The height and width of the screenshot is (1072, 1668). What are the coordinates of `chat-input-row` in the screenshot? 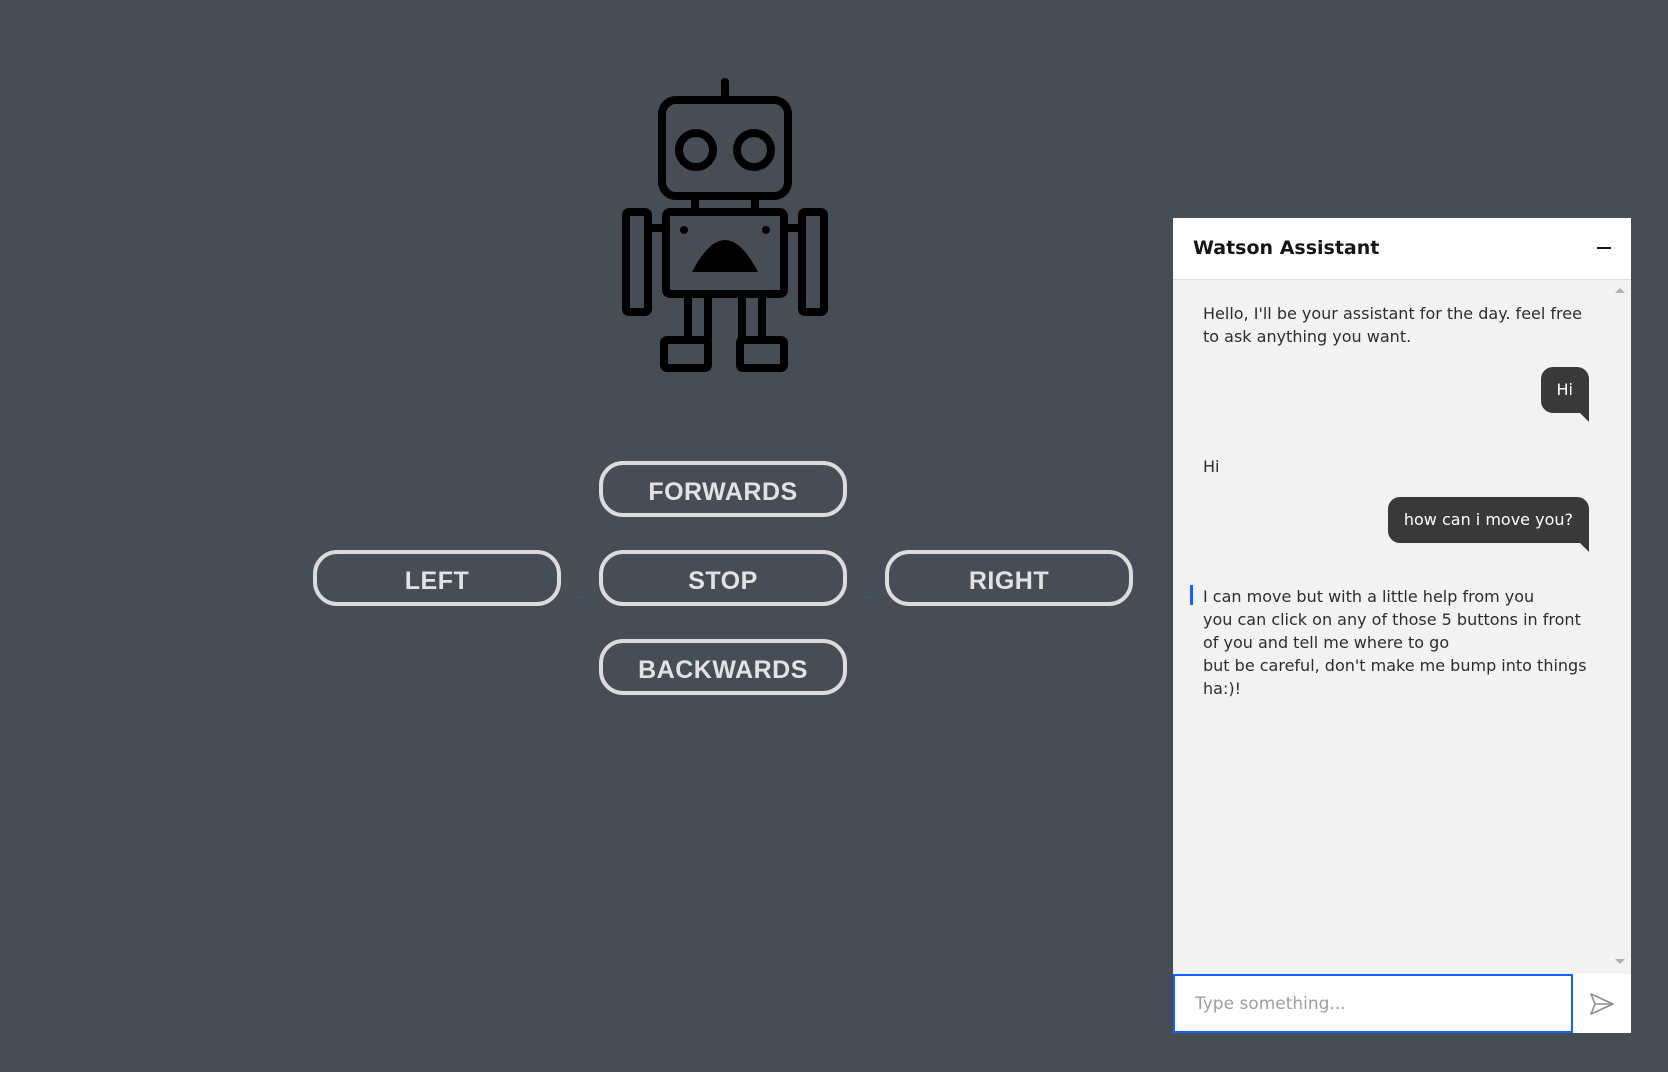 It's located at (1402, 1003).